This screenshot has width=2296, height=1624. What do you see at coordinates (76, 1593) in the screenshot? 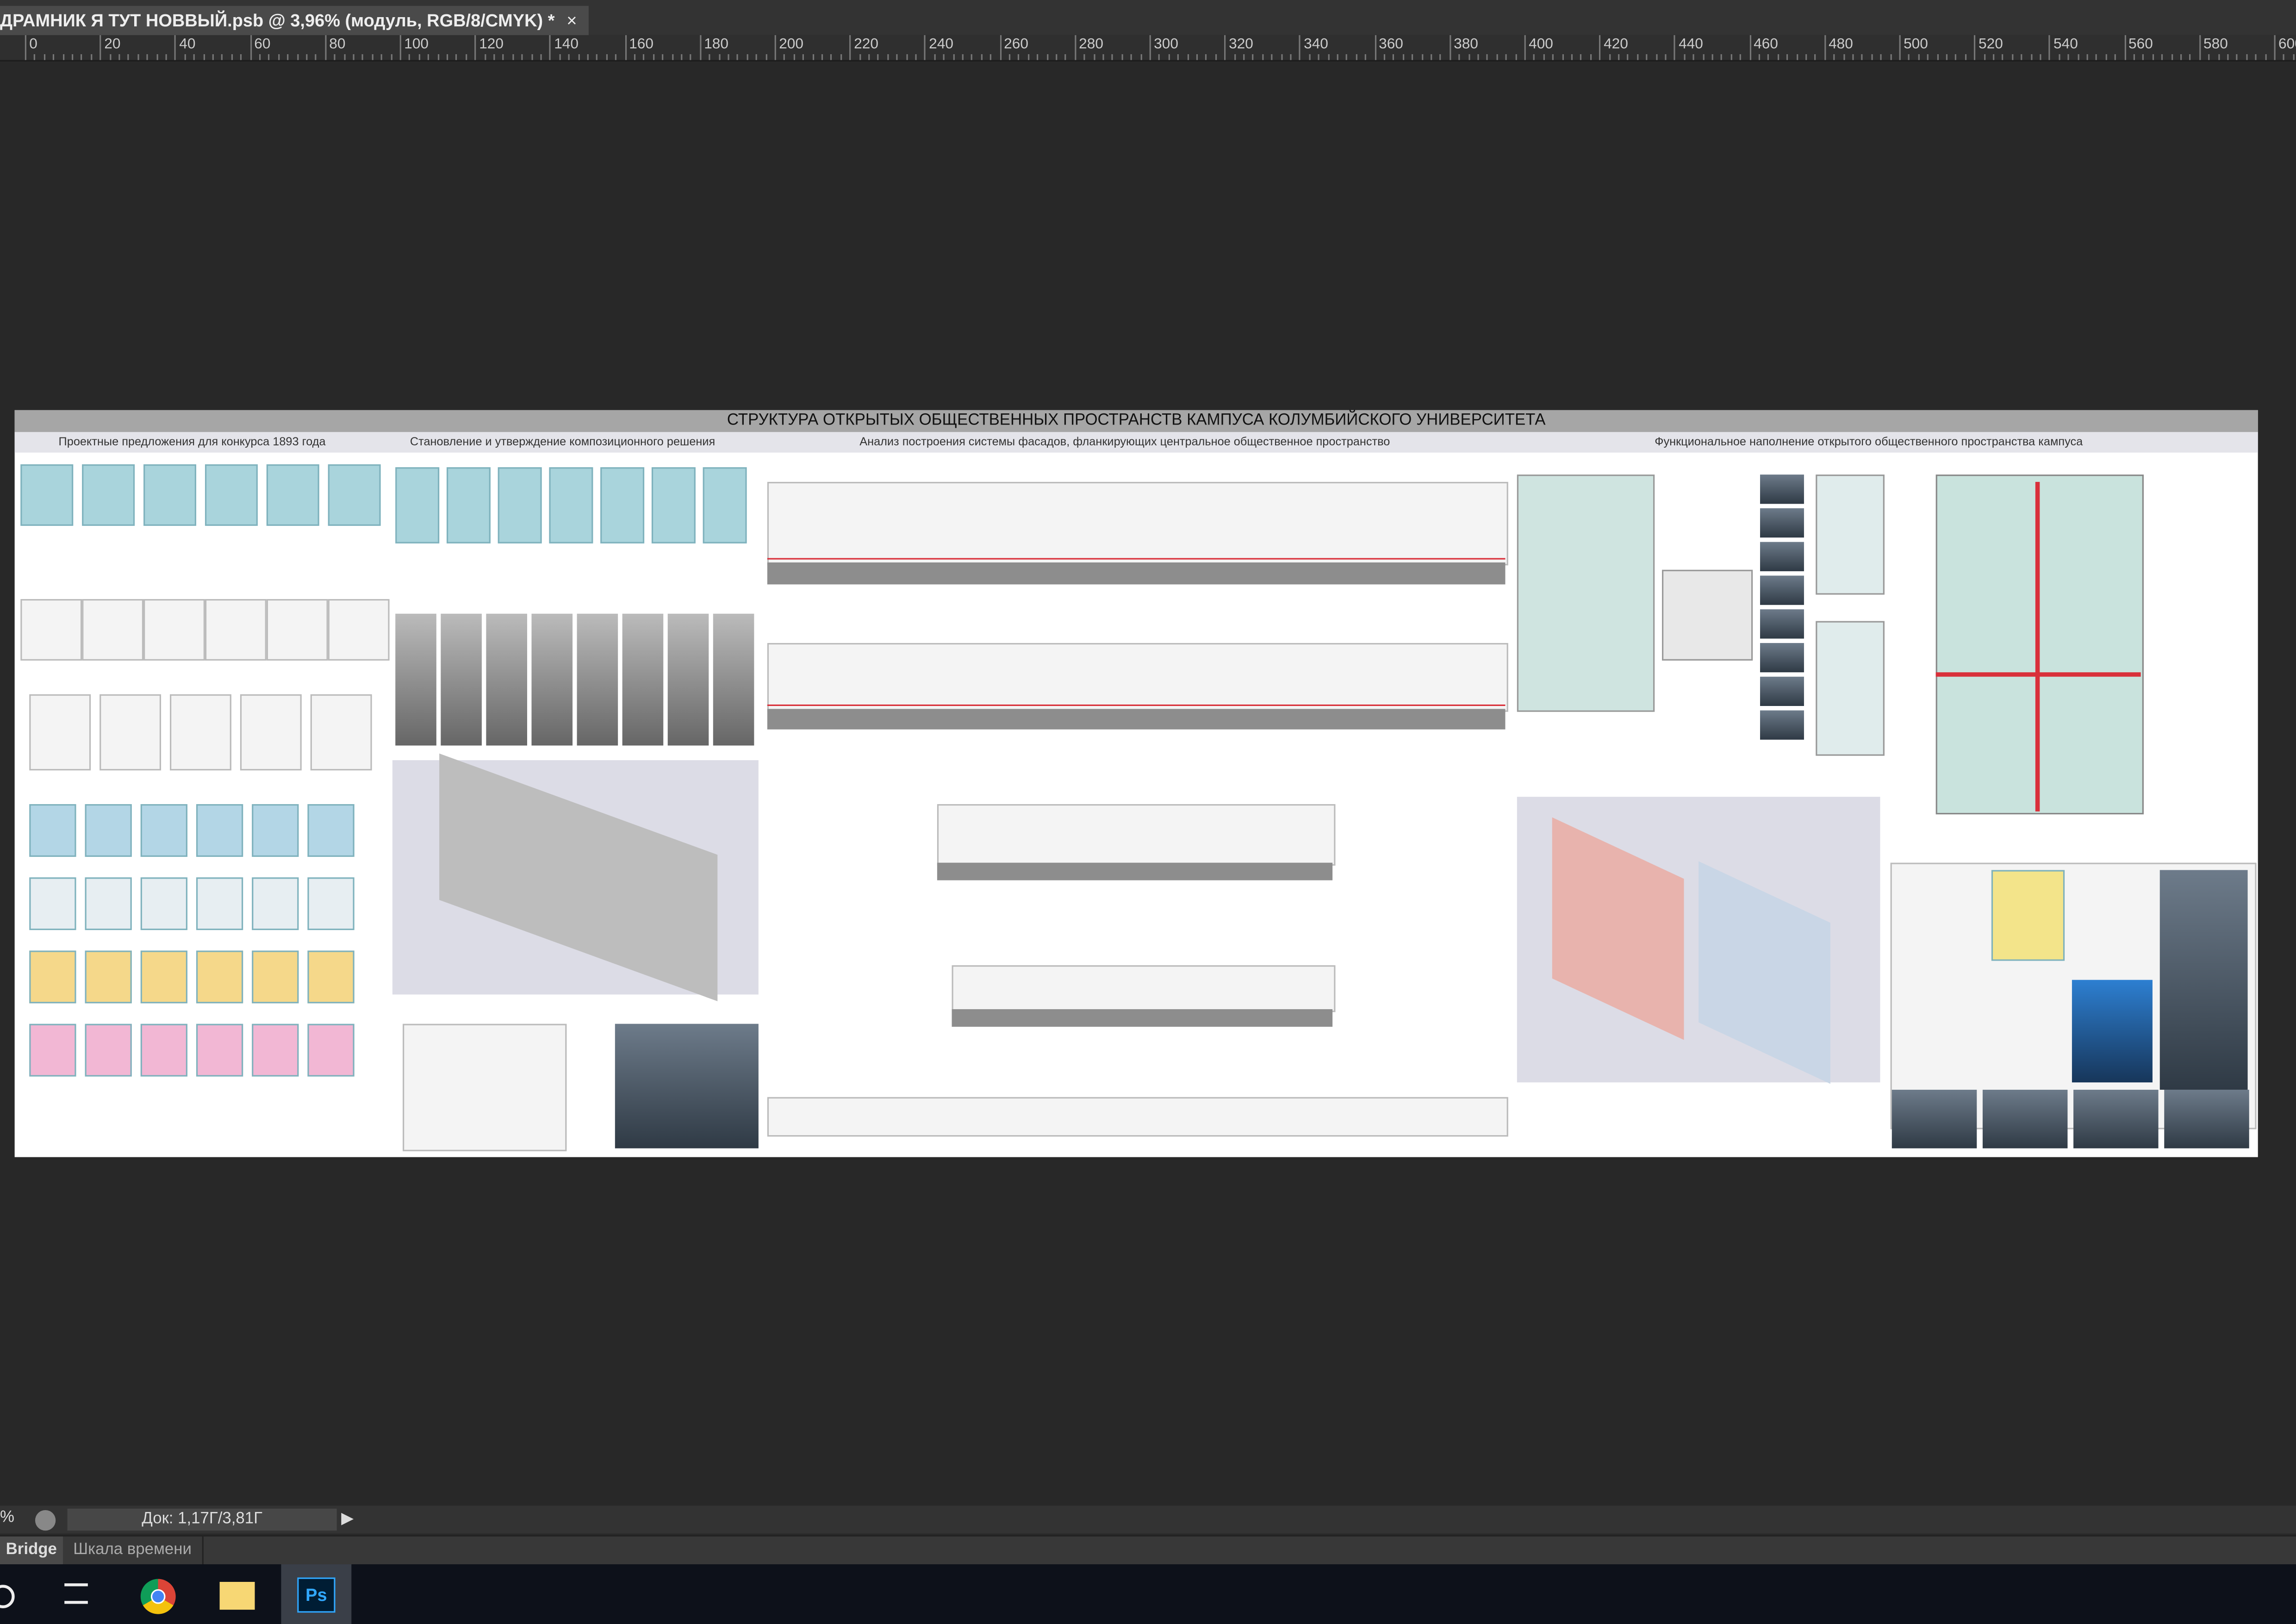
I see `task-view-icon` at bounding box center [76, 1593].